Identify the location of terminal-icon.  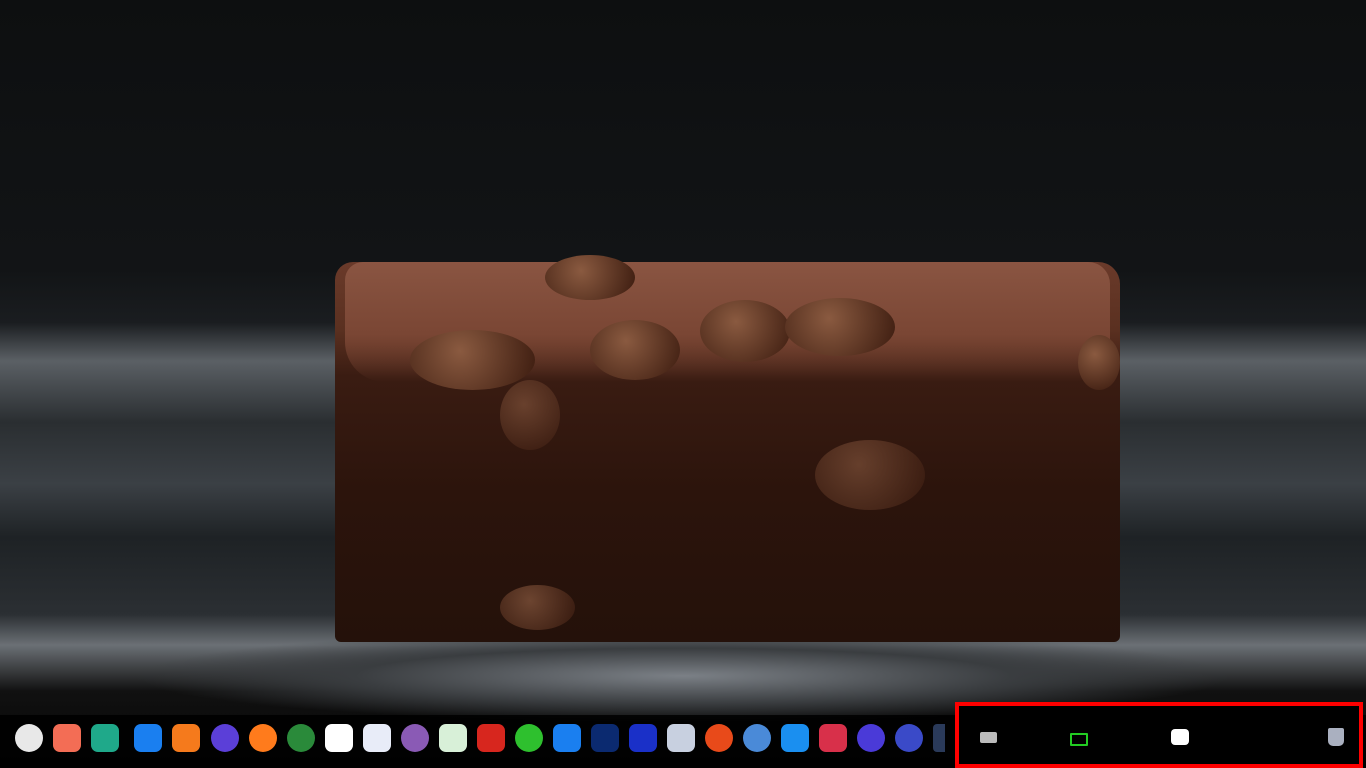
(833, 738).